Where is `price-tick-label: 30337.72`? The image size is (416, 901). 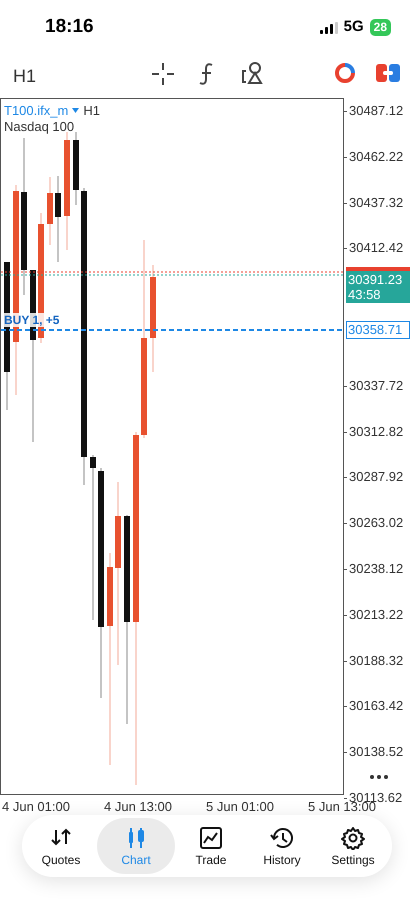
price-tick-label: 30337.72 is located at coordinates (376, 386).